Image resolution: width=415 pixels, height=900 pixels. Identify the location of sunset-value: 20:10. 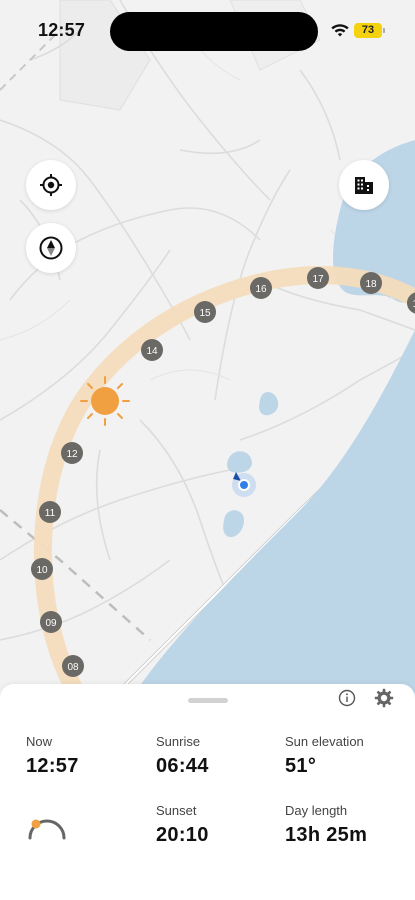
(182, 835).